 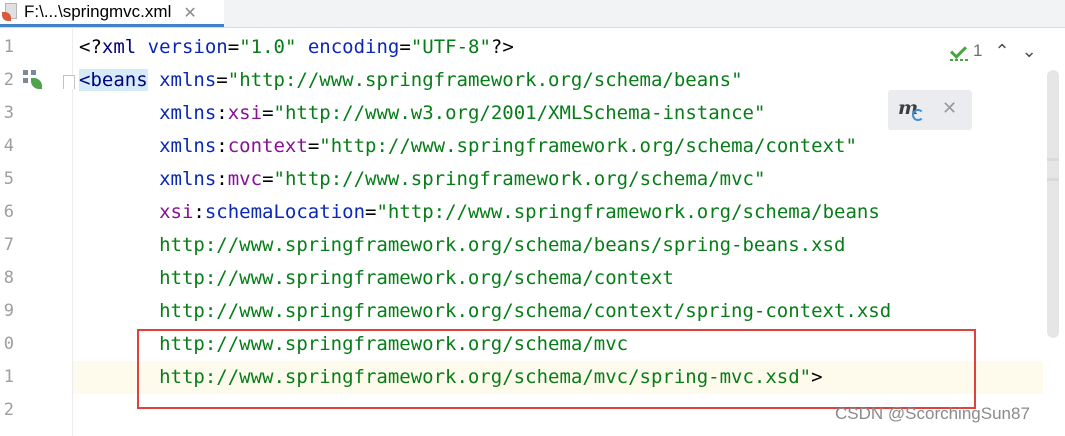 I want to click on spring-bean-icon, so click(x=33, y=80).